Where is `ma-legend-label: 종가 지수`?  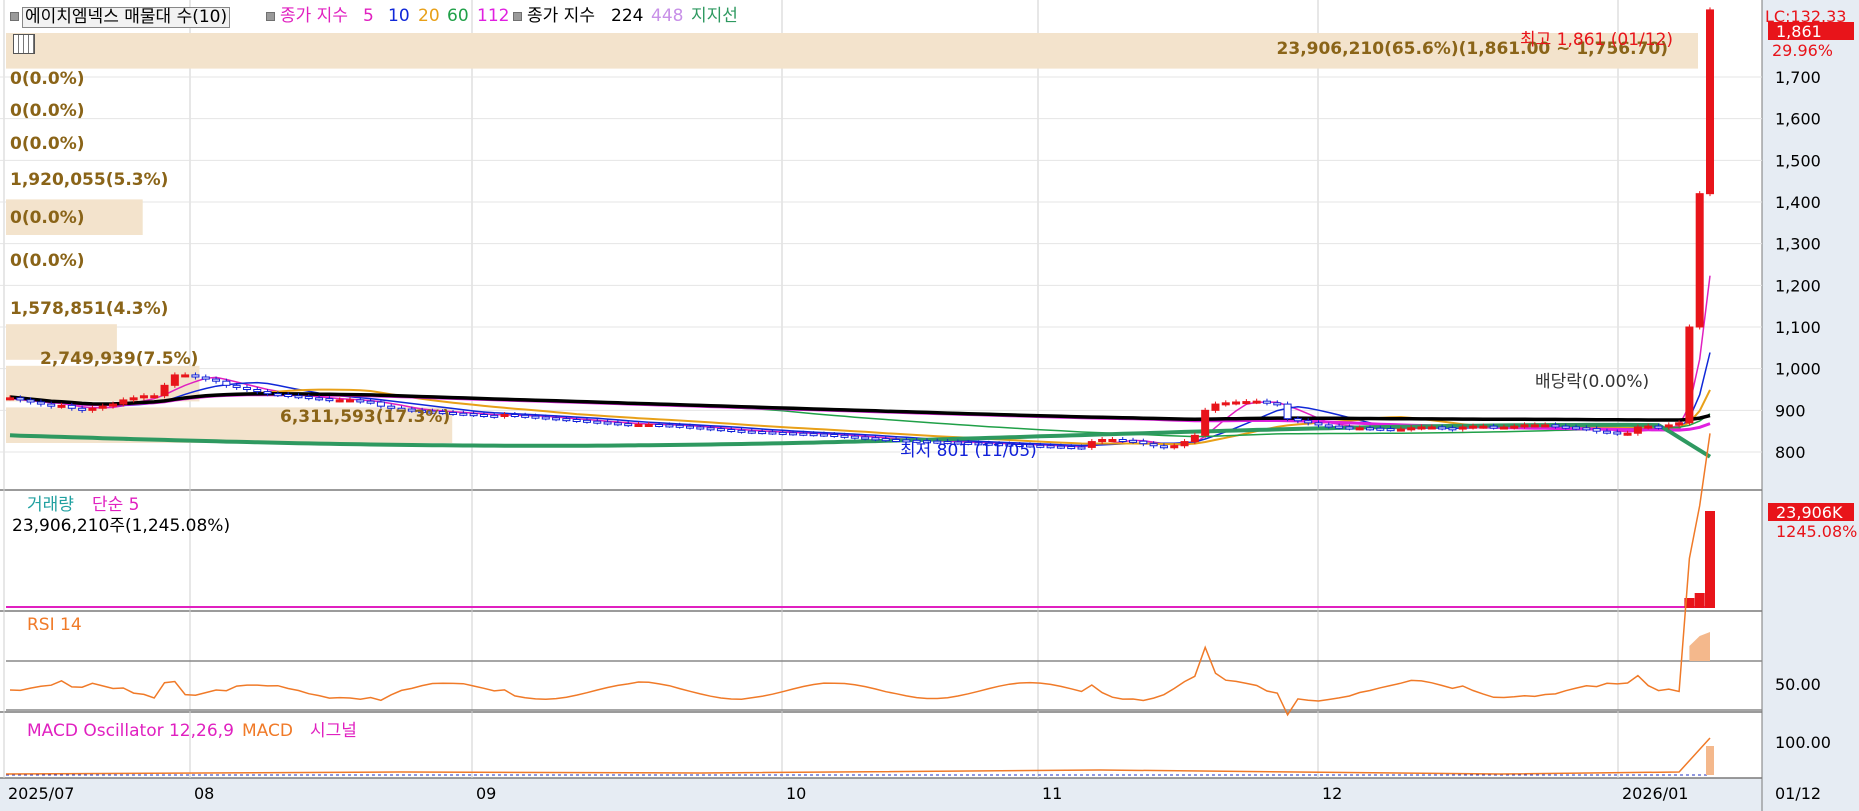
ma-legend-label: 종가 지수 is located at coordinates (314, 16).